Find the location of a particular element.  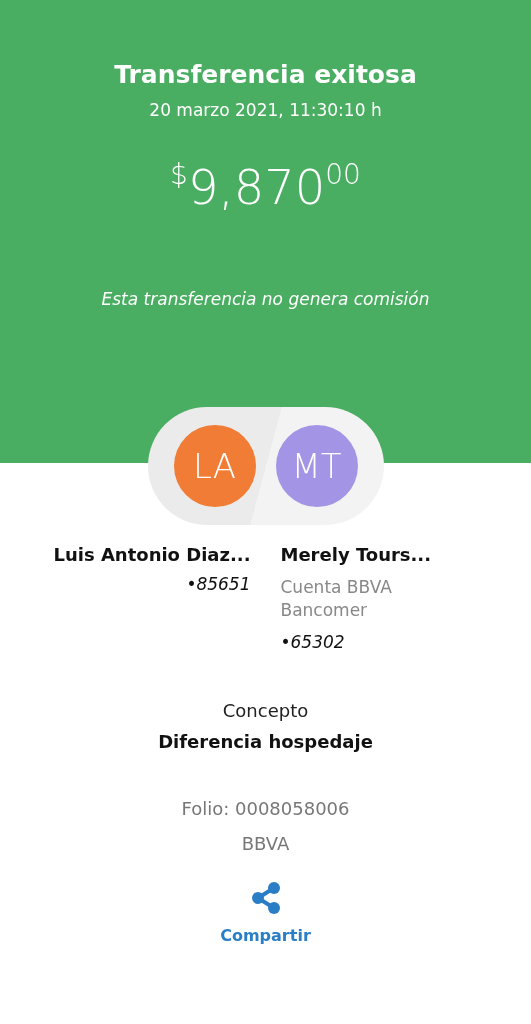

share-button: Compartir is located at coordinates (265, 936).